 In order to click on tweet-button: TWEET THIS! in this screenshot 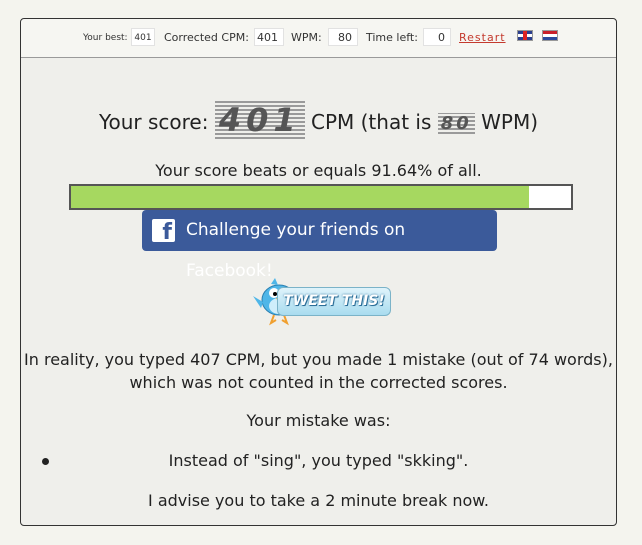, I will do `click(320, 297)`.